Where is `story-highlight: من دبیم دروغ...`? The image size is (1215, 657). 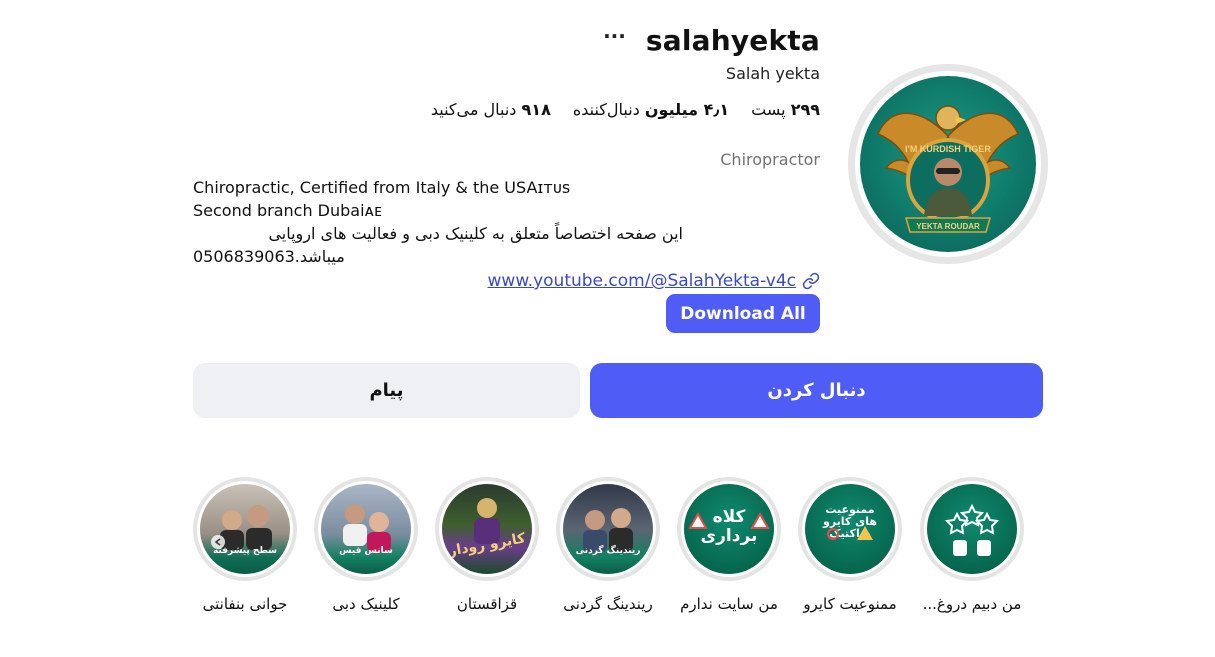 story-highlight: من دبیم دروغ... is located at coordinates (972, 545).